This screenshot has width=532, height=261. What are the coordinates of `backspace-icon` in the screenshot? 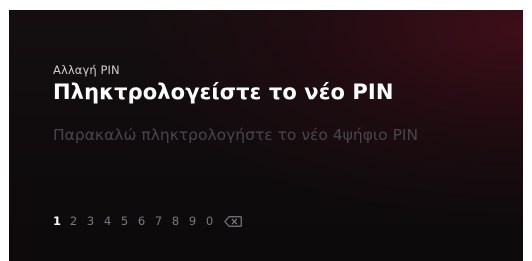 It's located at (233, 221).